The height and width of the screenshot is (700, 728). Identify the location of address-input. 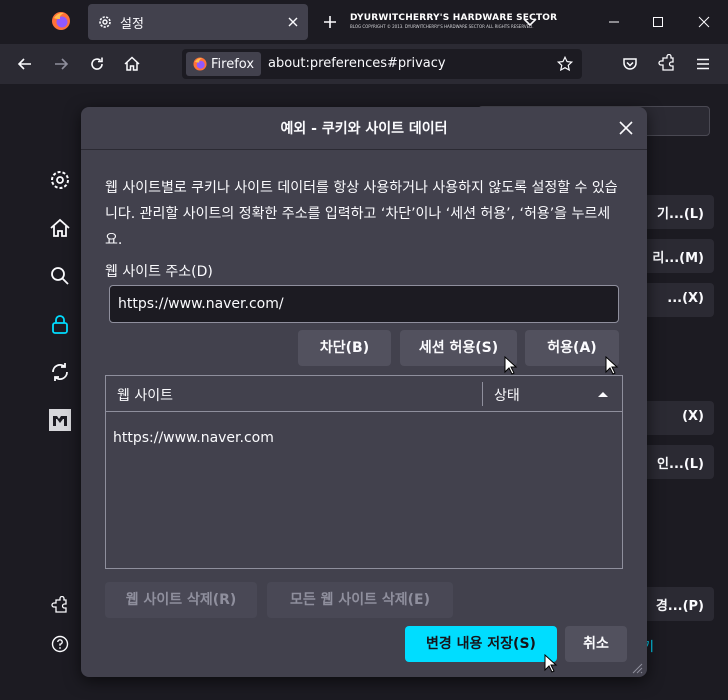
(364, 304).